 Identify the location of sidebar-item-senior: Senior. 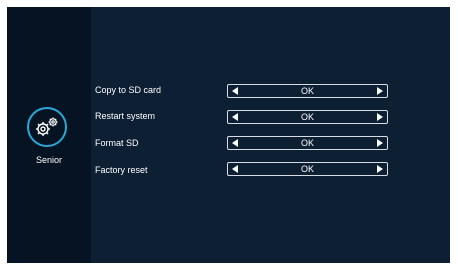
(49, 142).